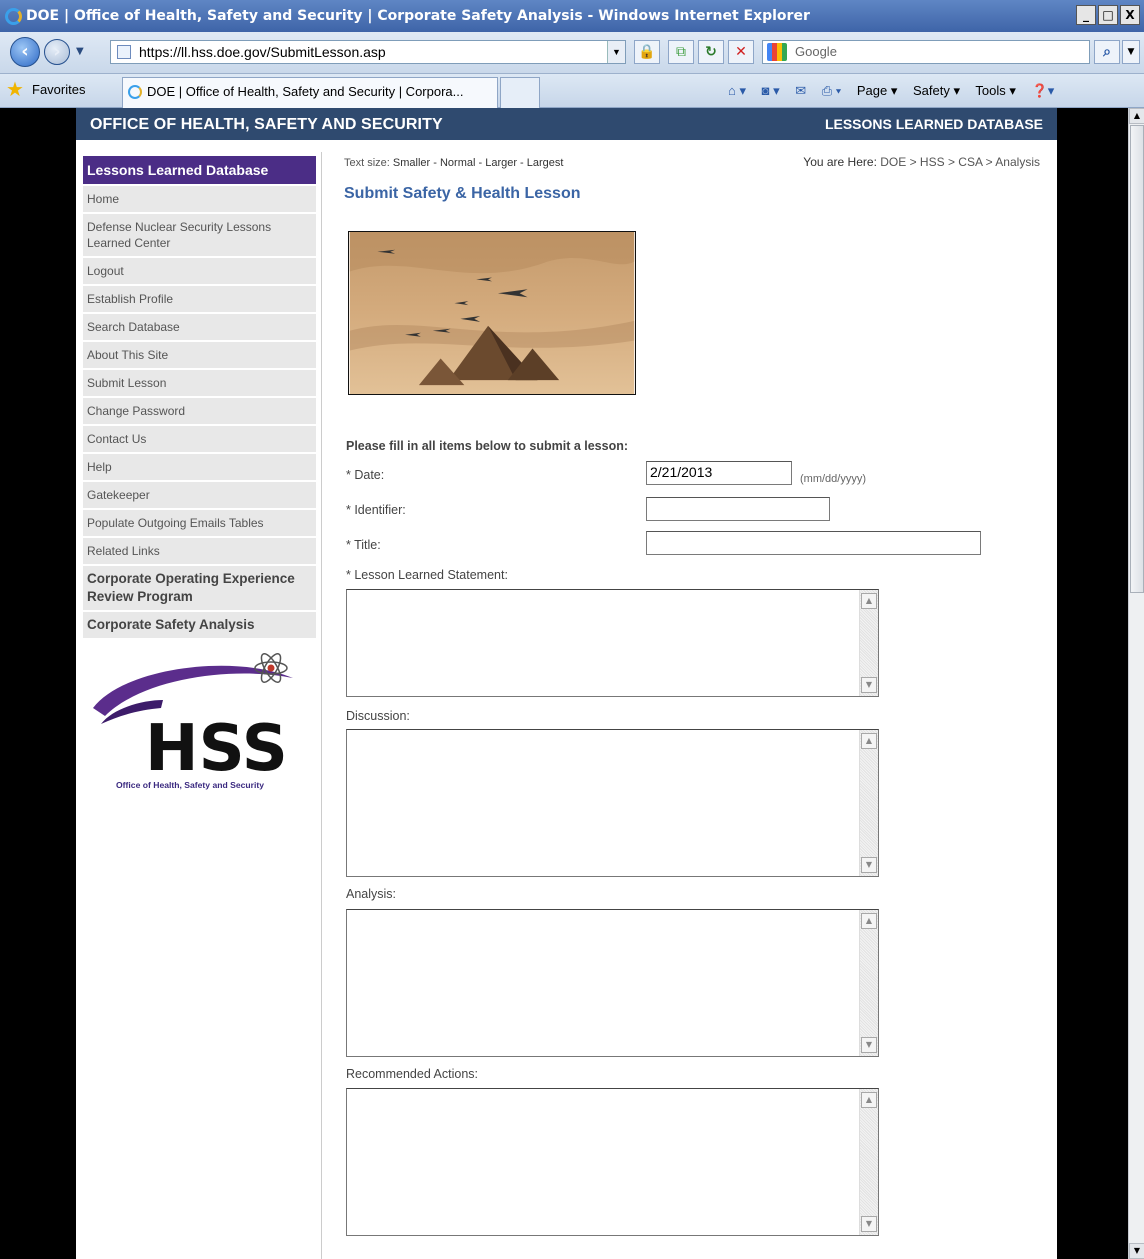  What do you see at coordinates (737, 90) in the screenshot?
I see `home-icon: ⌂ ▾` at bounding box center [737, 90].